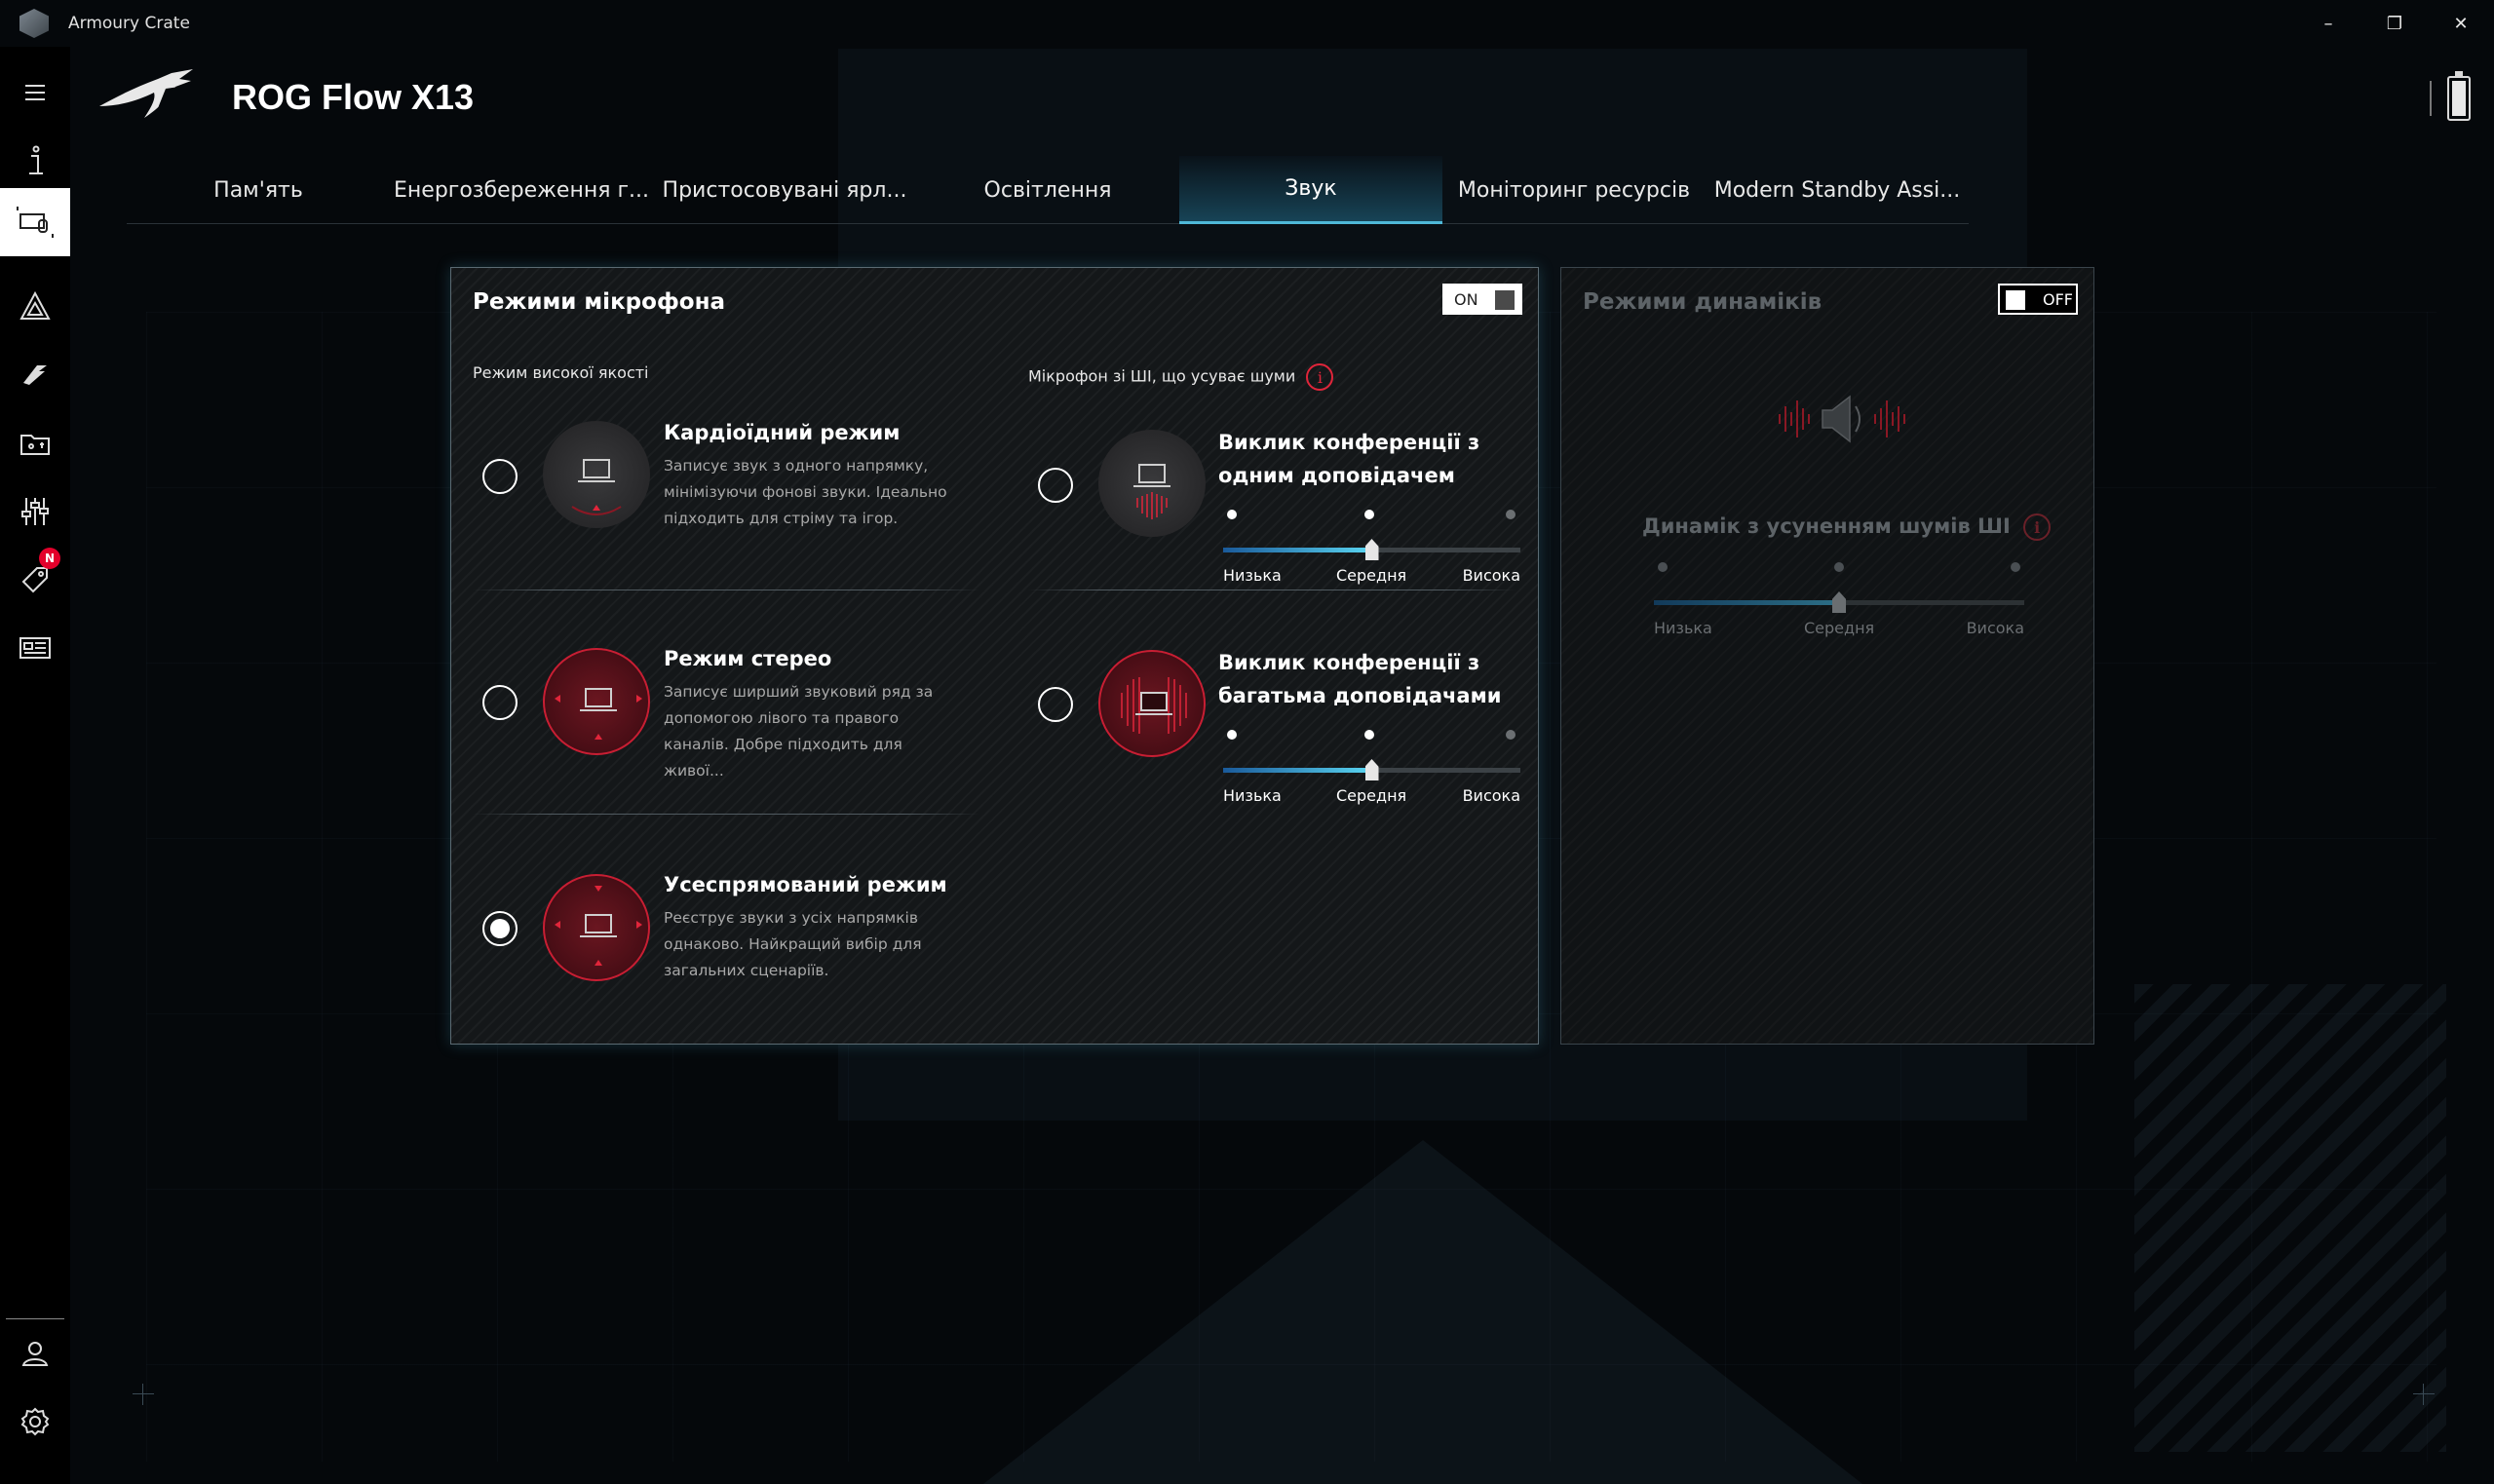 This screenshot has width=2494, height=1484. I want to click on armoury-icon, so click(35, 375).